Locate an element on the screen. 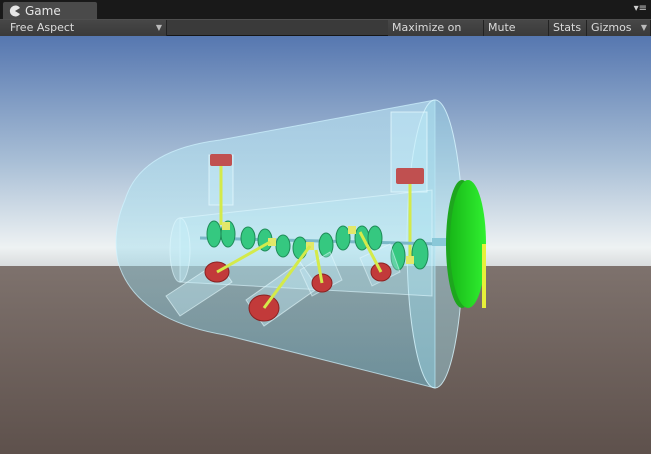 This screenshot has width=651, height=454. piston-top-left is located at coordinates (221, 160).